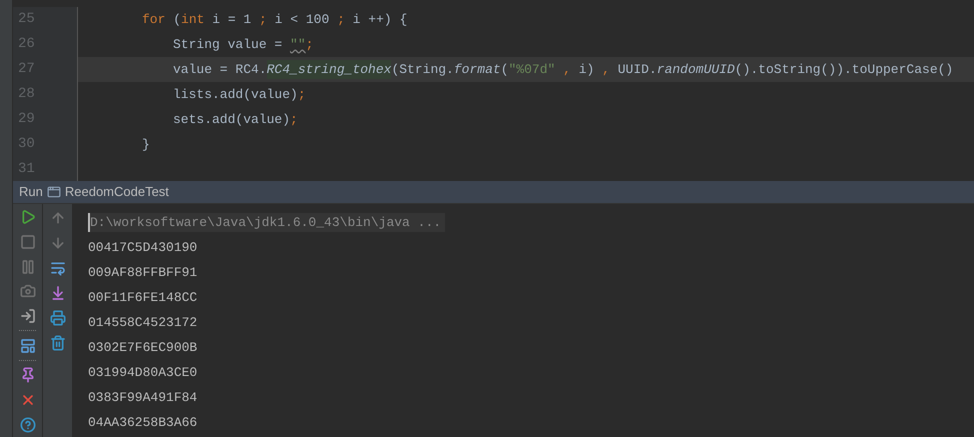  Describe the element at coordinates (143, 423) in the screenshot. I see `console-line: 04AA36258B3A66` at that location.